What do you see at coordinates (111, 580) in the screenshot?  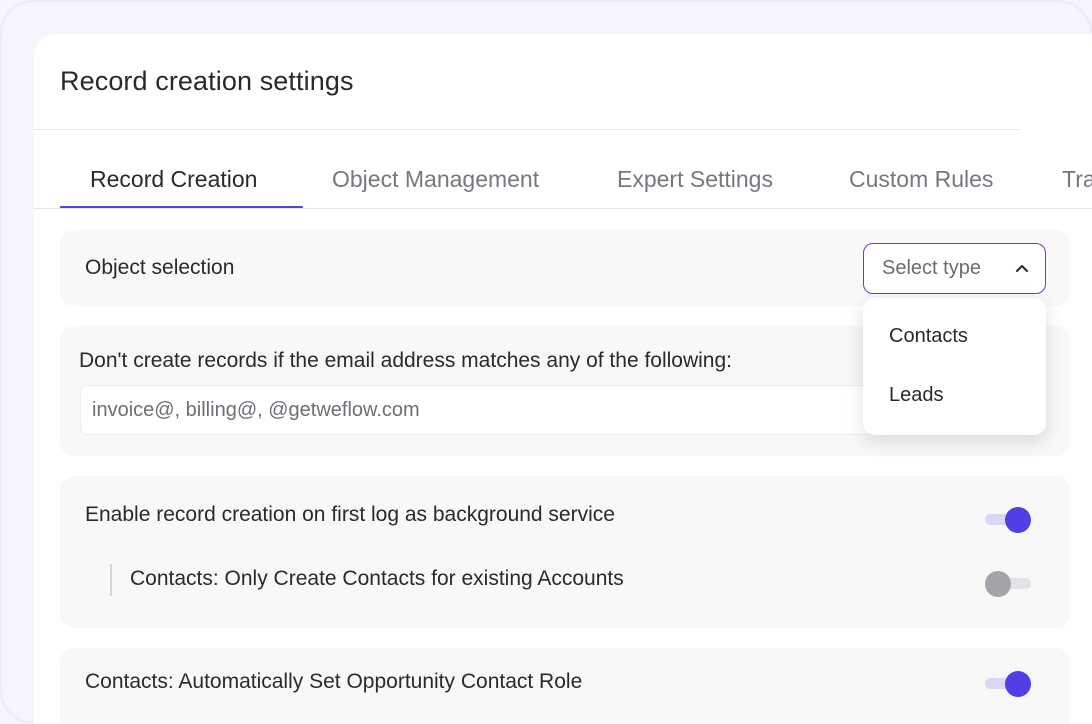 I see `sub-setting-indent-bar` at bounding box center [111, 580].